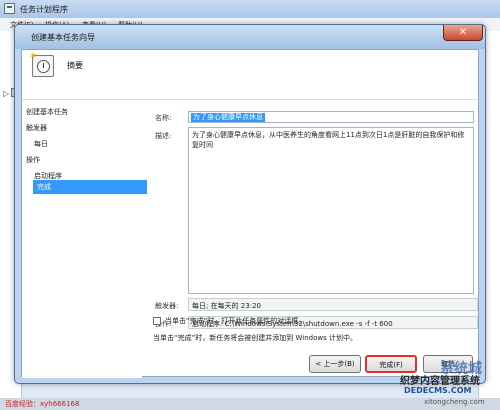 The width and height of the screenshot is (500, 410). Describe the element at coordinates (250, 37) in the screenshot. I see `dialog-titlebar: 创建基本任务向导 ✕` at that location.